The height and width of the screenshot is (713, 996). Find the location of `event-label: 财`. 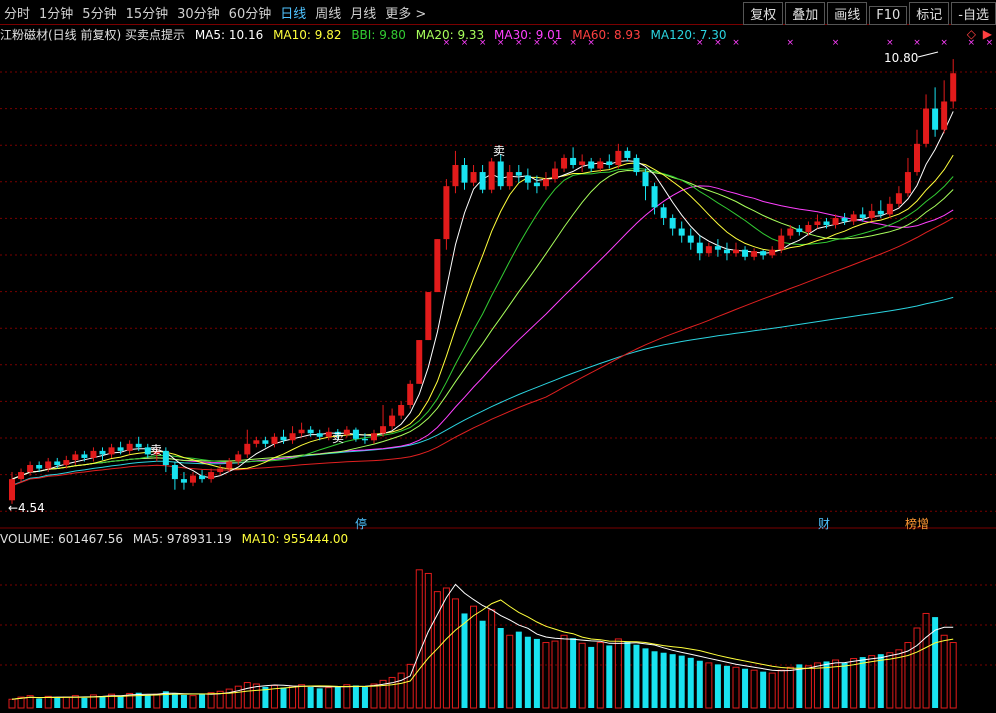

event-label: 财 is located at coordinates (824, 524).